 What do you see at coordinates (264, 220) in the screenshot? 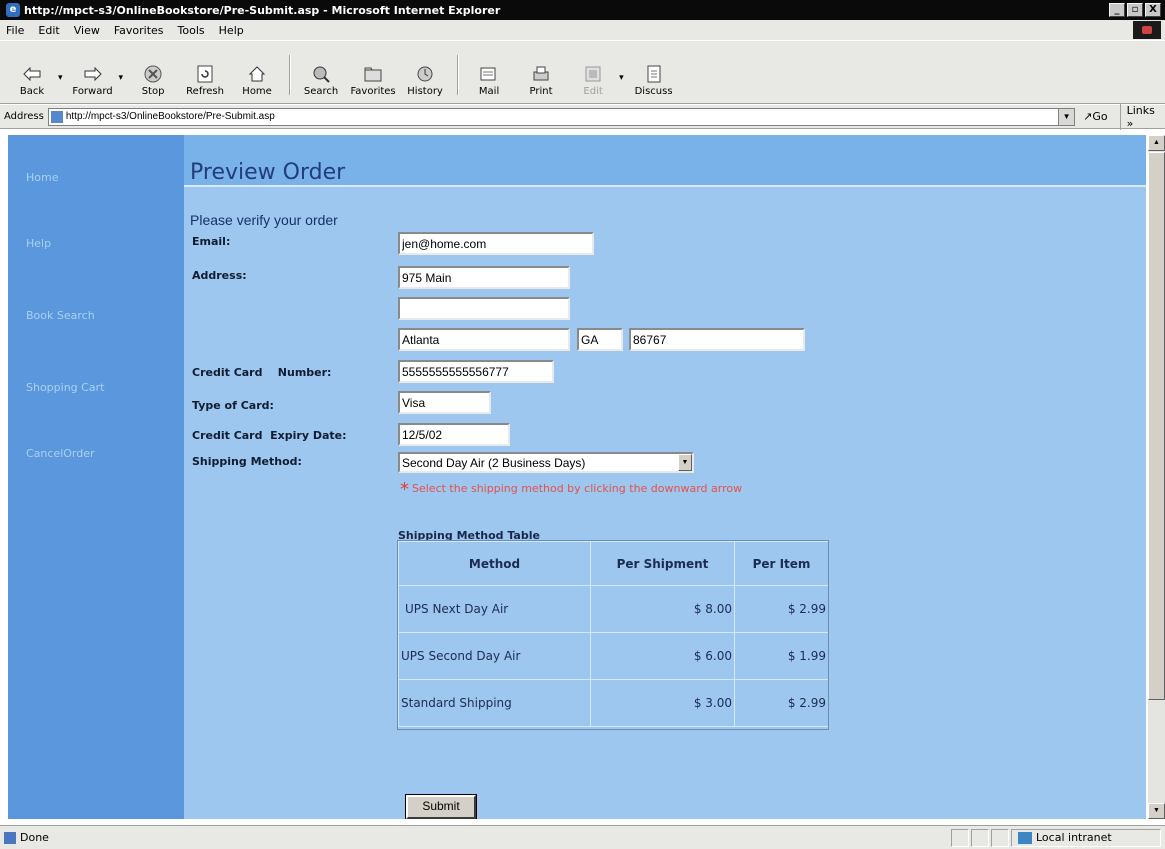
I see `page-subtitle: Please verify your order` at bounding box center [264, 220].